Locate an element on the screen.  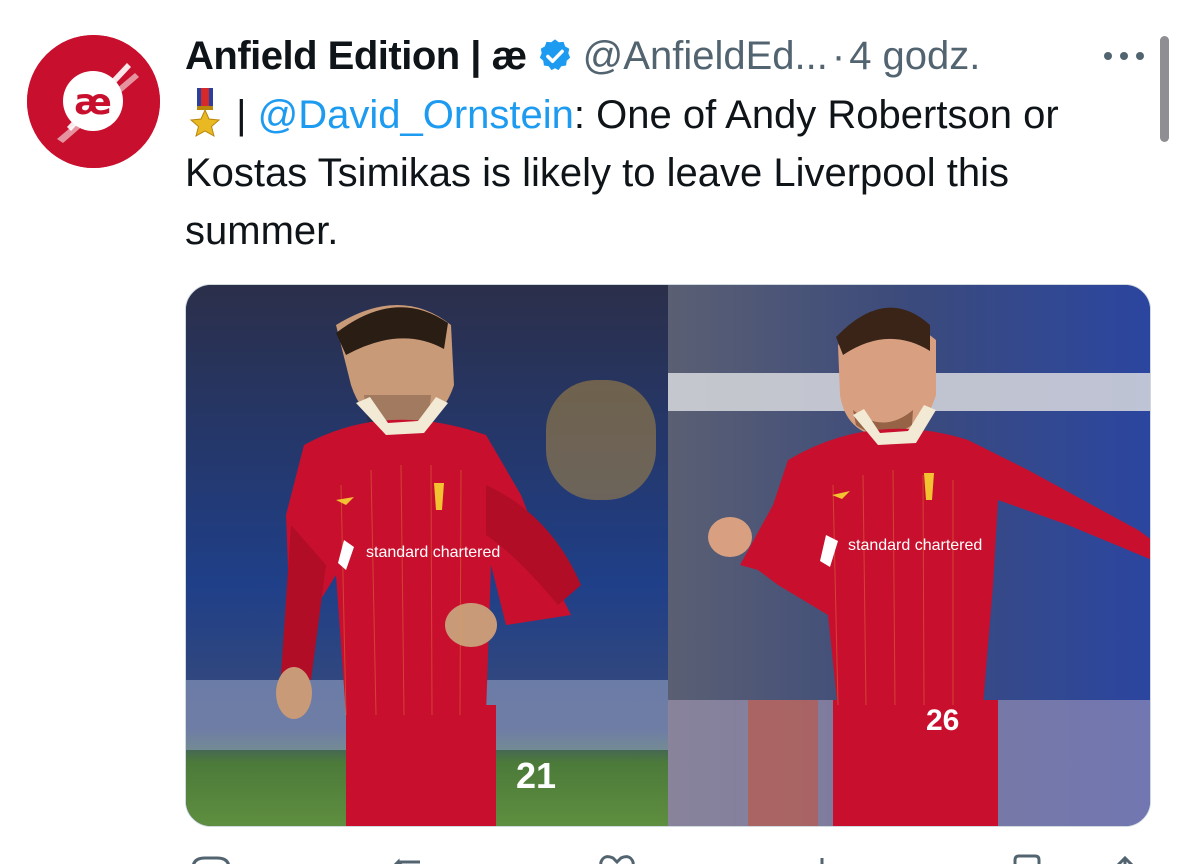
like-icon is located at coordinates (617, 859).